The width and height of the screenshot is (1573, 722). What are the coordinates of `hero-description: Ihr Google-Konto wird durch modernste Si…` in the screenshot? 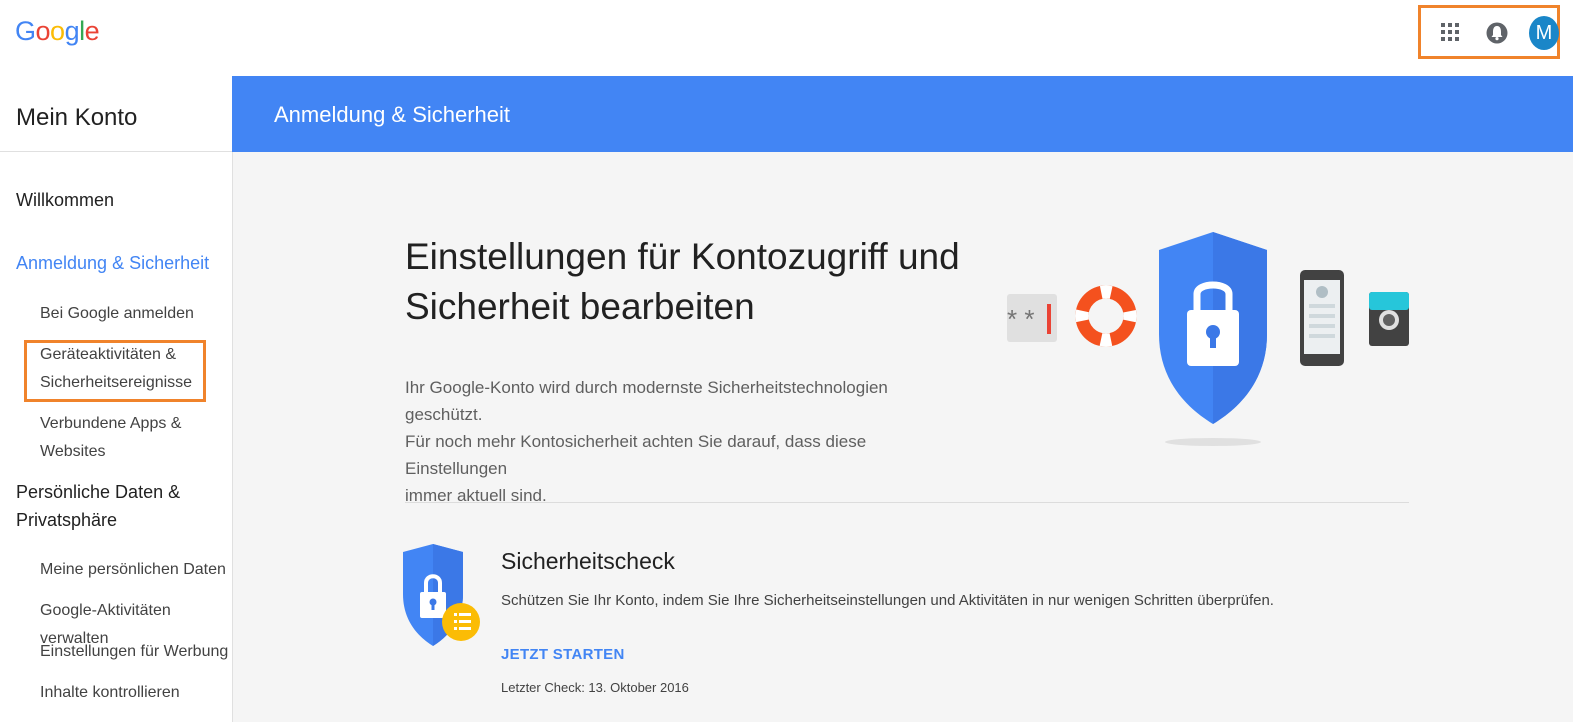 It's located at (685, 441).